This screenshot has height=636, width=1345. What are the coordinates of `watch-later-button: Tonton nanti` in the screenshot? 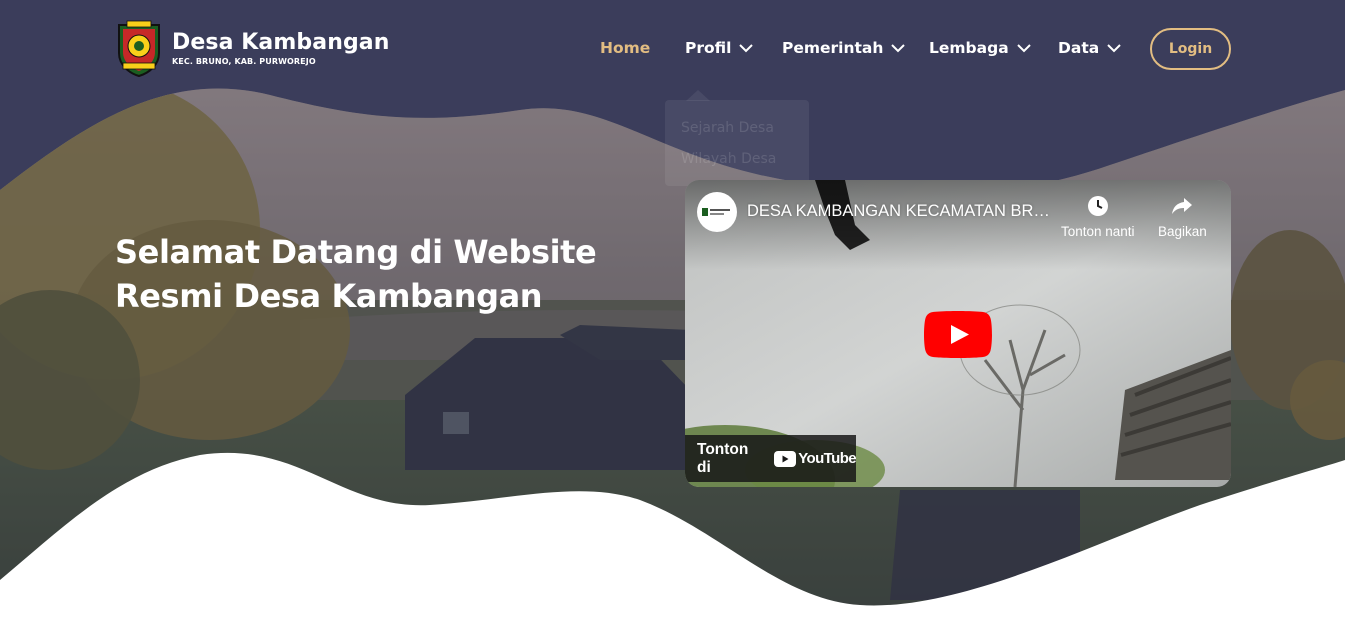 It's located at (1098, 216).